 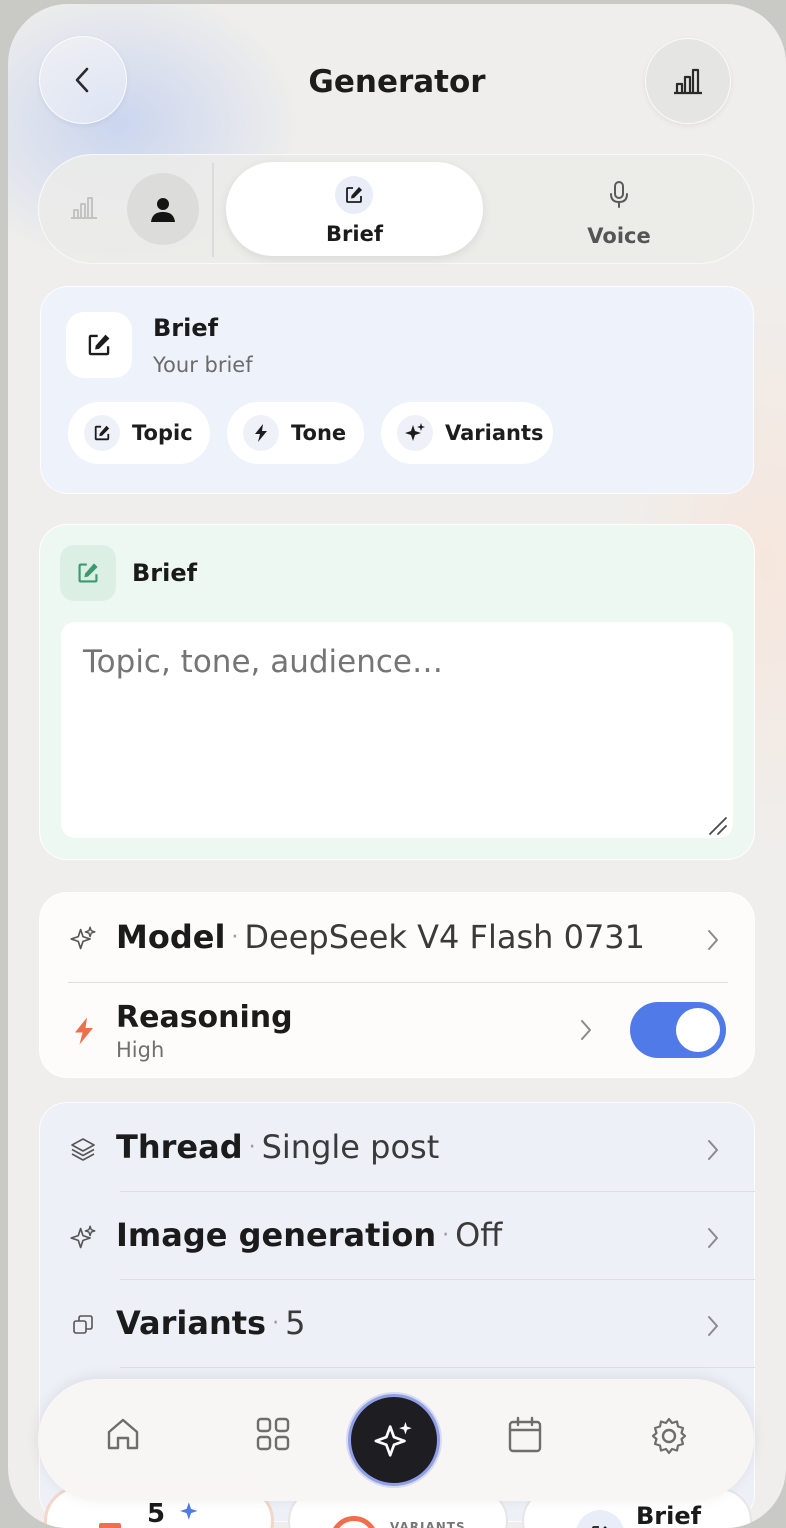 I want to click on chip-variants-label: Variants, so click(x=494, y=433).